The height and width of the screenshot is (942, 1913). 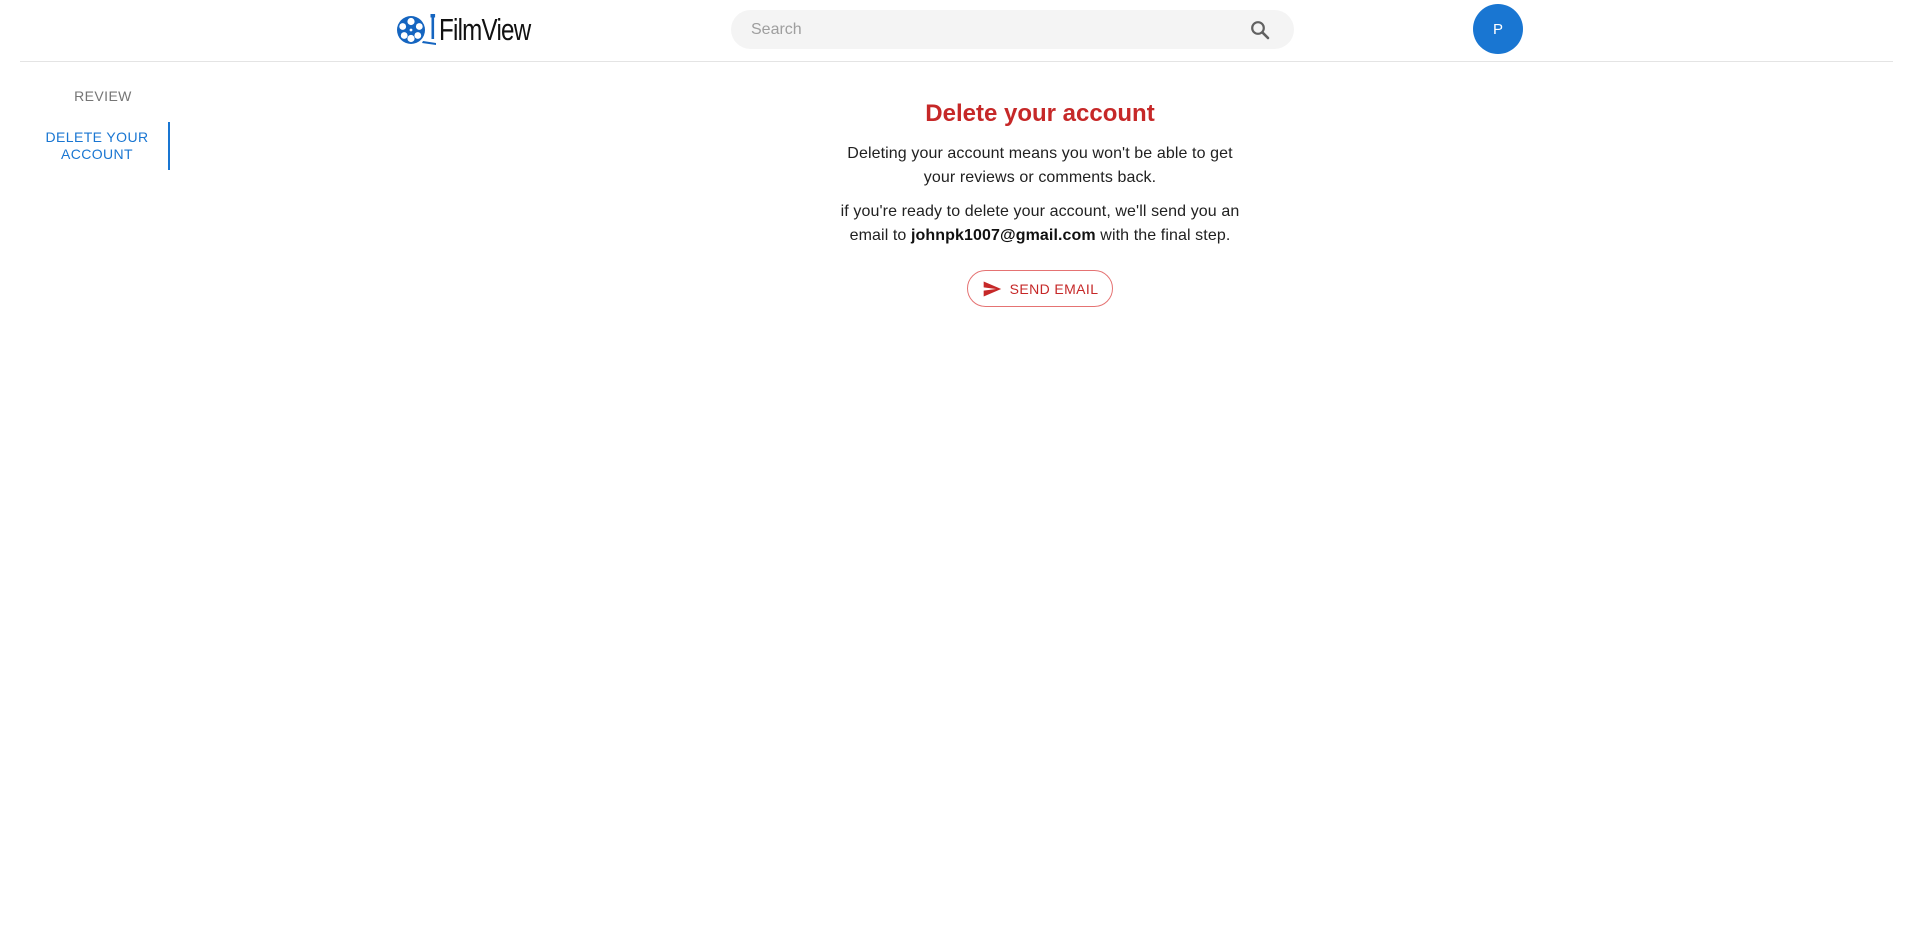 I want to click on user-avatar: P, so click(x=1498, y=29).